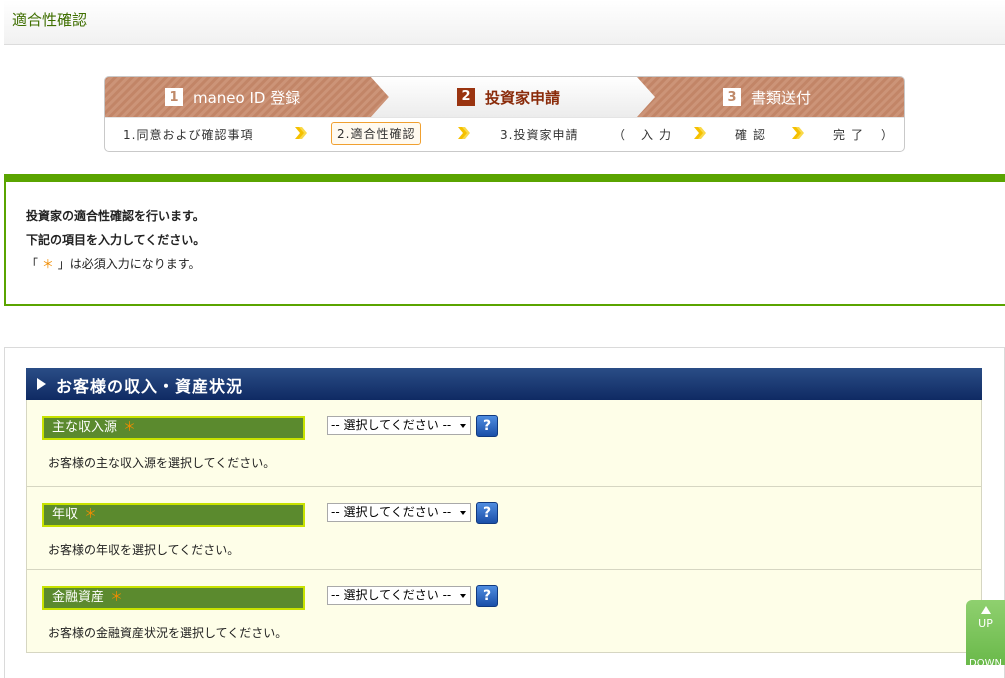 This screenshot has height=678, width=1005. Describe the element at coordinates (851, 135) in the screenshot. I see `substep-complete: 完了` at that location.